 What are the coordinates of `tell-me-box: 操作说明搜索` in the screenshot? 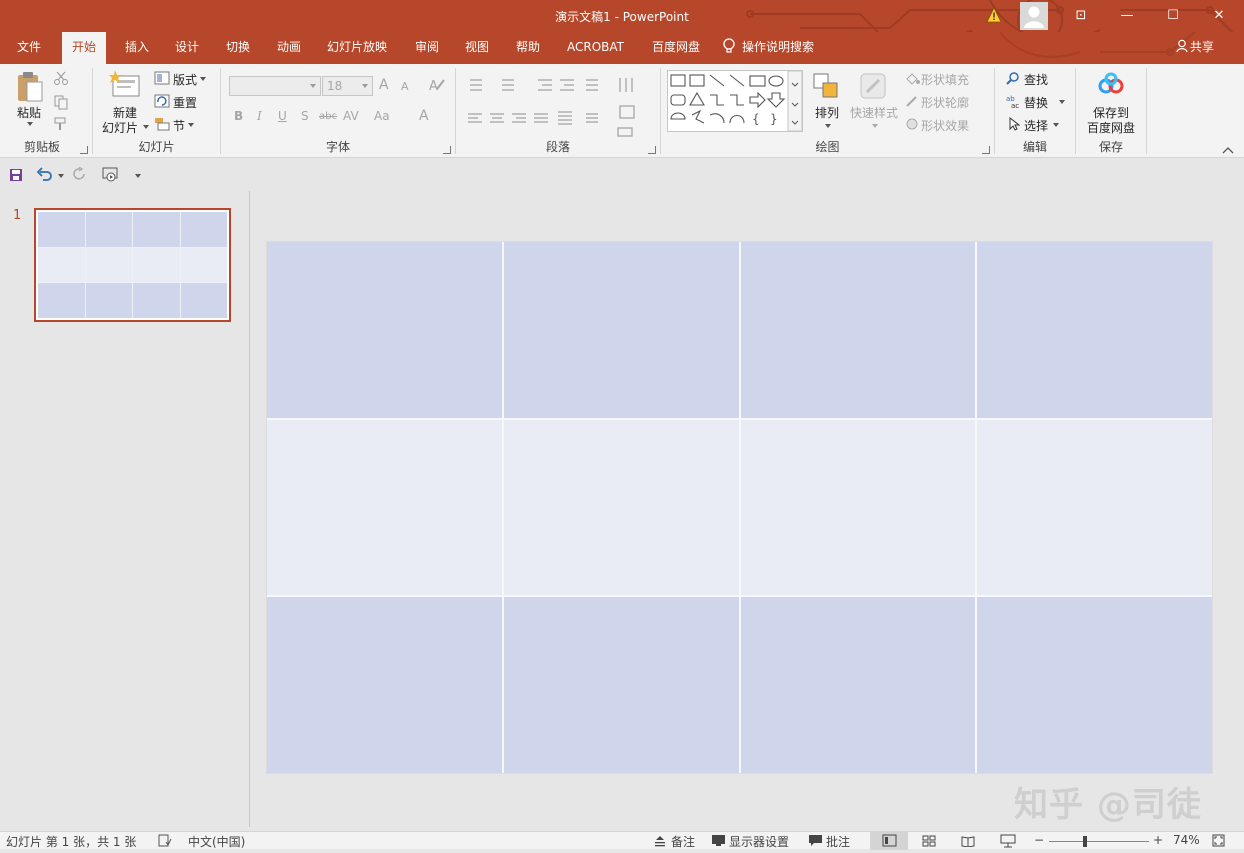 It's located at (768, 48).